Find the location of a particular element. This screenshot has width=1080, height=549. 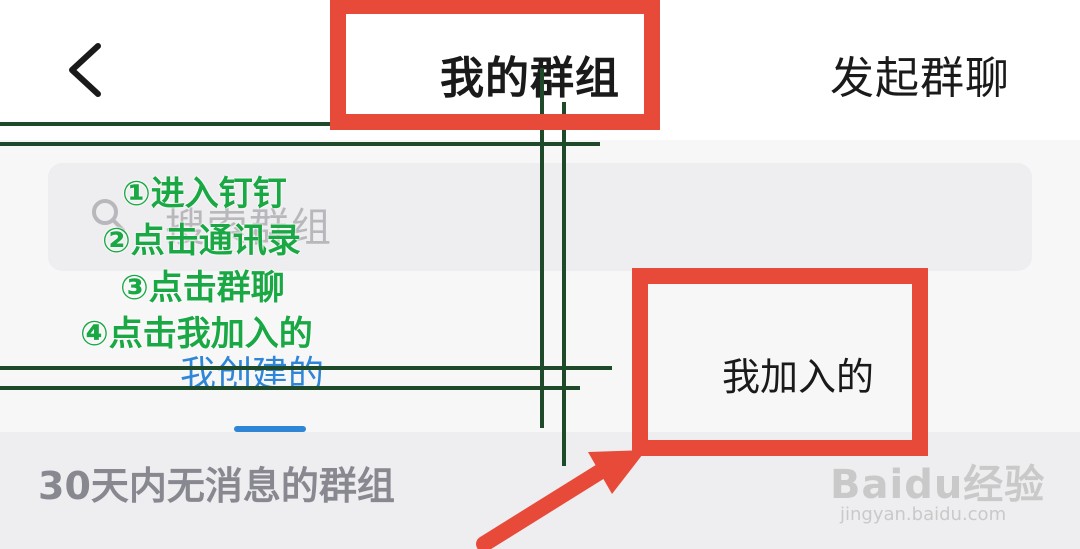

instruction-step-3: ③点击群聊 is located at coordinates (202, 288).